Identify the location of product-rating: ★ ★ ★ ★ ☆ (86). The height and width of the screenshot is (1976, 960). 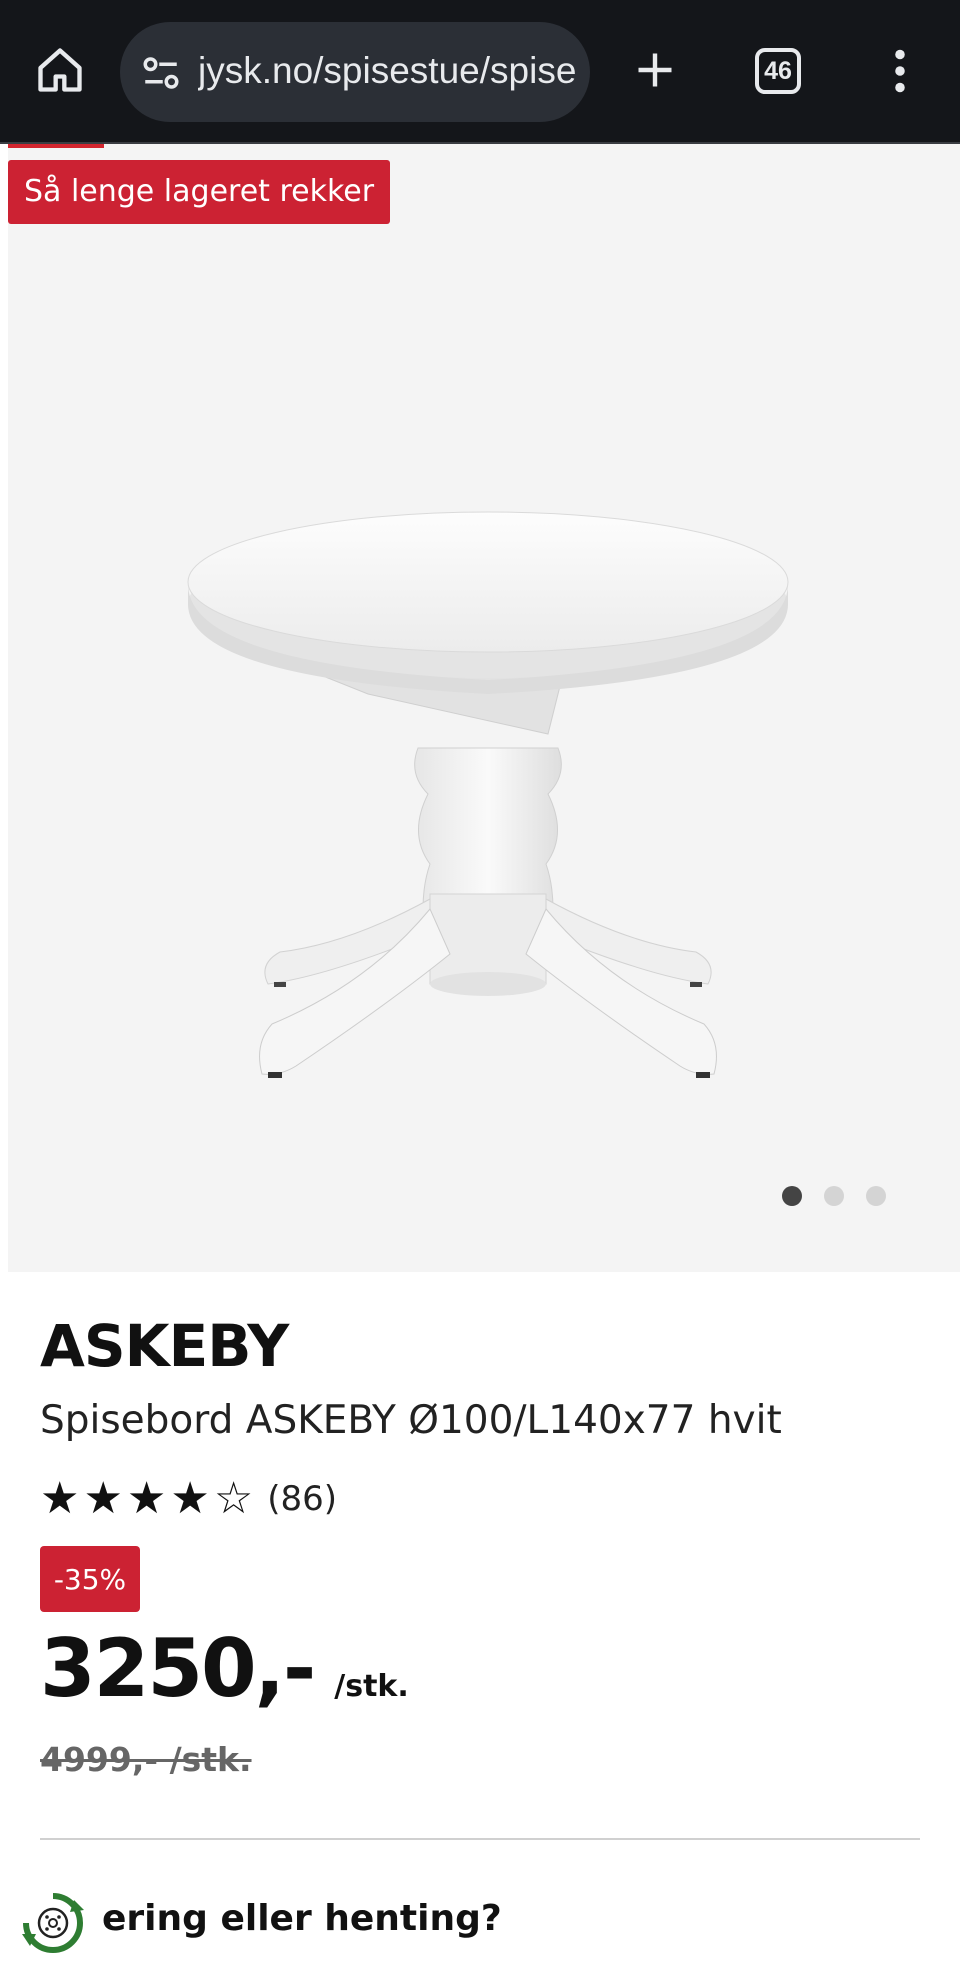
(188, 1499).